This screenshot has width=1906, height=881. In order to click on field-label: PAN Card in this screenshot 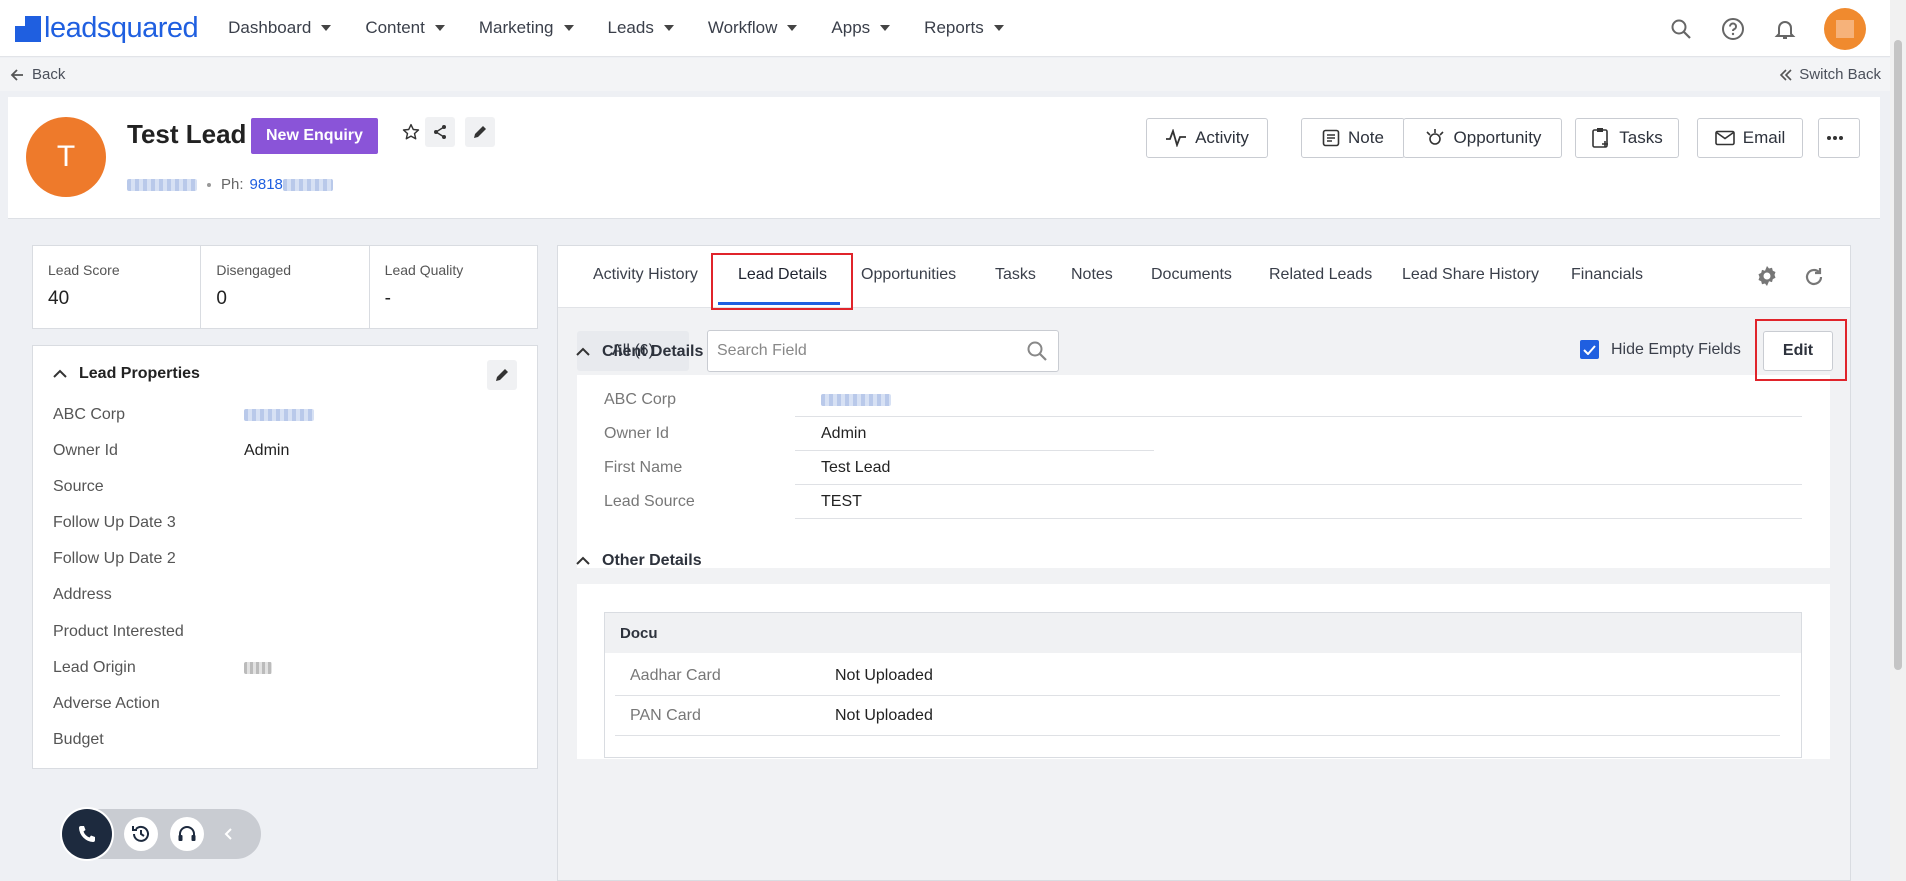, I will do `click(665, 715)`.